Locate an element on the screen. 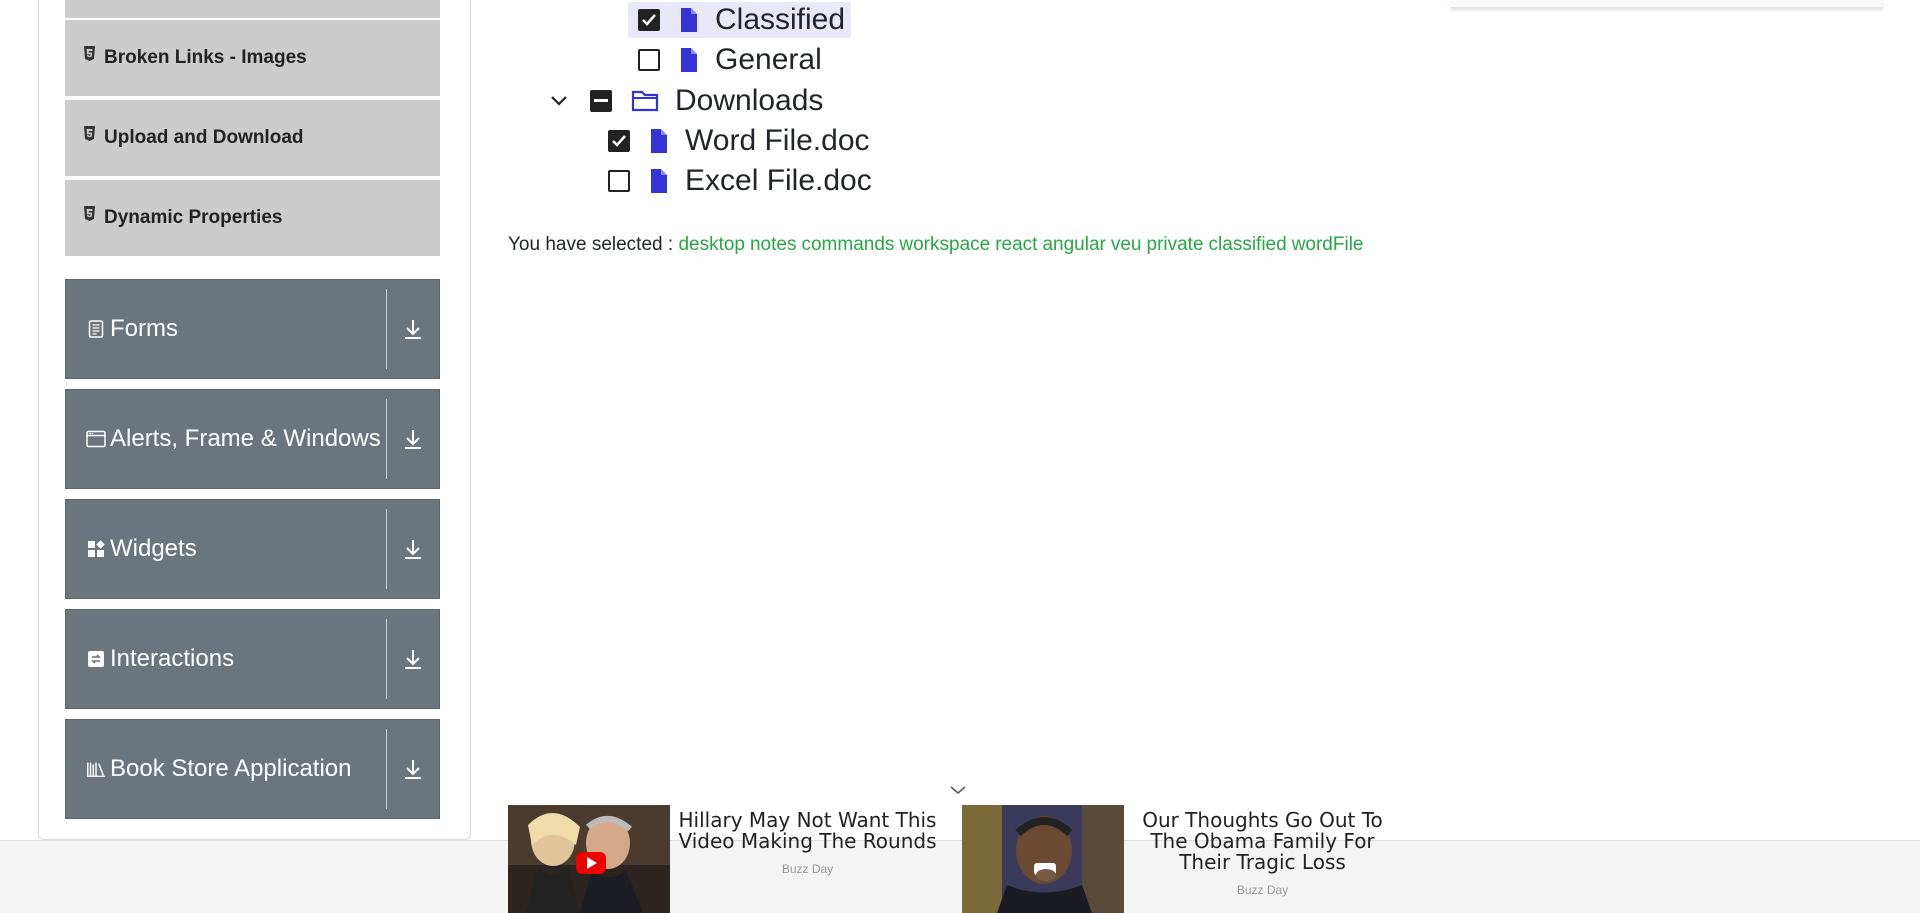  ad-source-2: Buzz Day is located at coordinates (1262, 890).